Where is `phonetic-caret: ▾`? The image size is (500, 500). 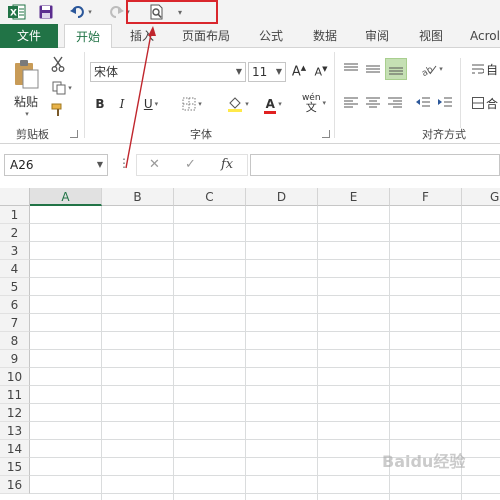 phonetic-caret: ▾ is located at coordinates (324, 103).